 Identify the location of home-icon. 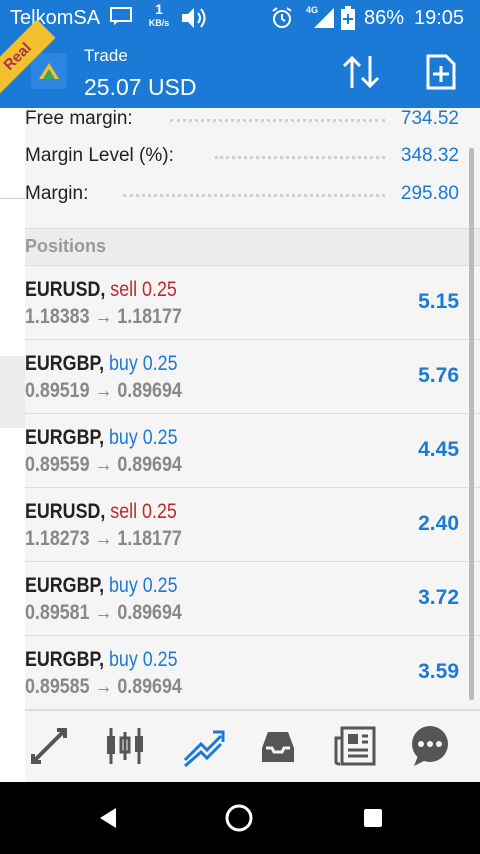
(239, 818).